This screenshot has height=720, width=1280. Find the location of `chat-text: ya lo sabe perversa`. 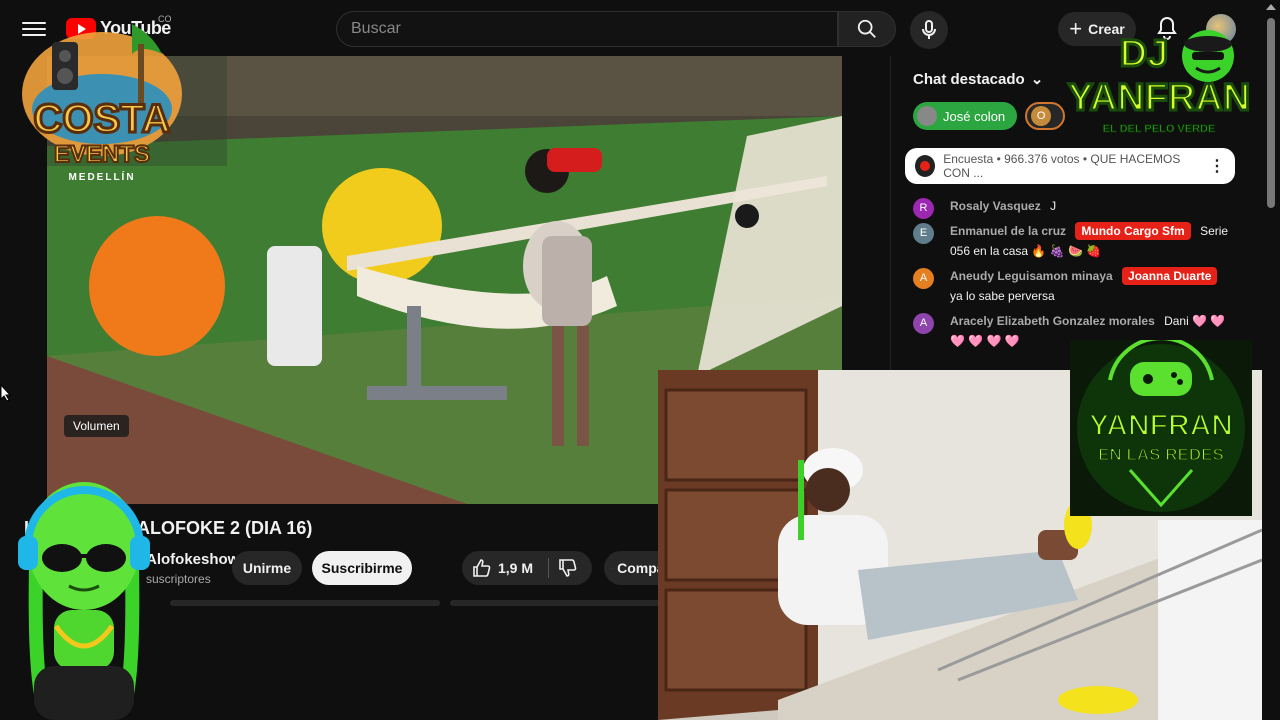

chat-text: ya lo sabe perversa is located at coordinates (1002, 296).